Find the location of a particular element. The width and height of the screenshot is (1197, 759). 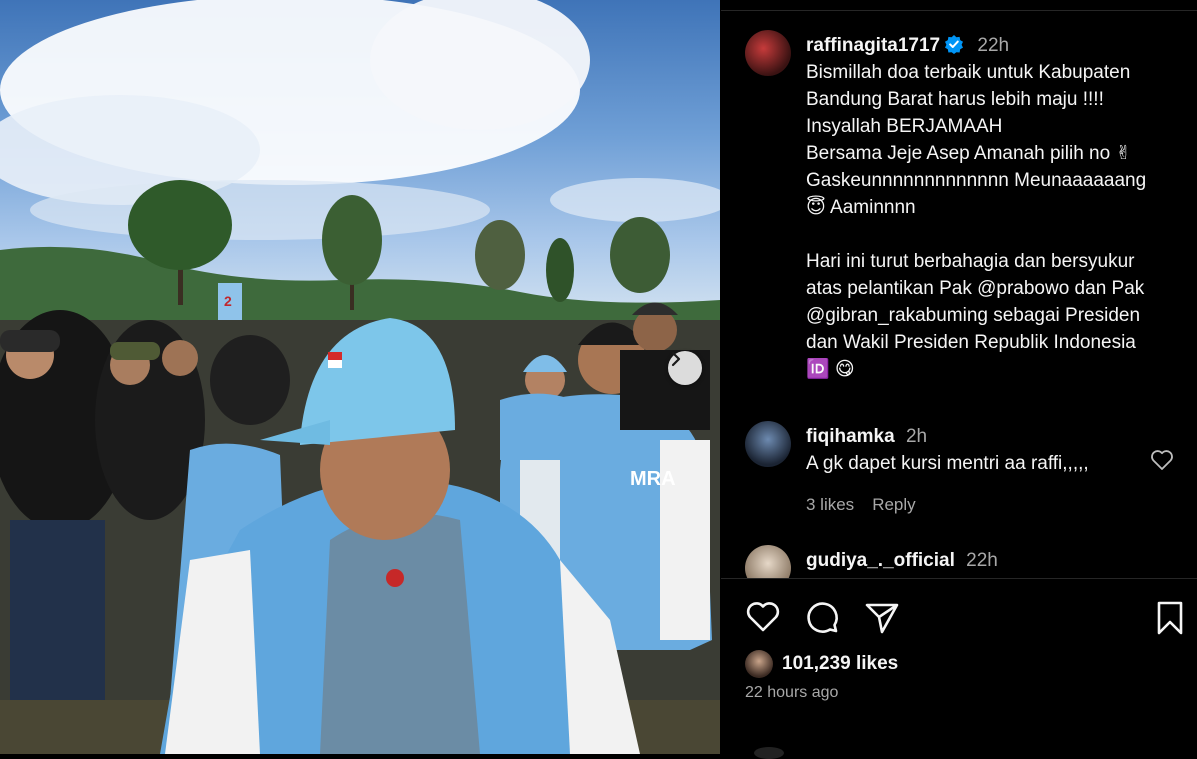

emoji-avatar-peek is located at coordinates (769, 753).